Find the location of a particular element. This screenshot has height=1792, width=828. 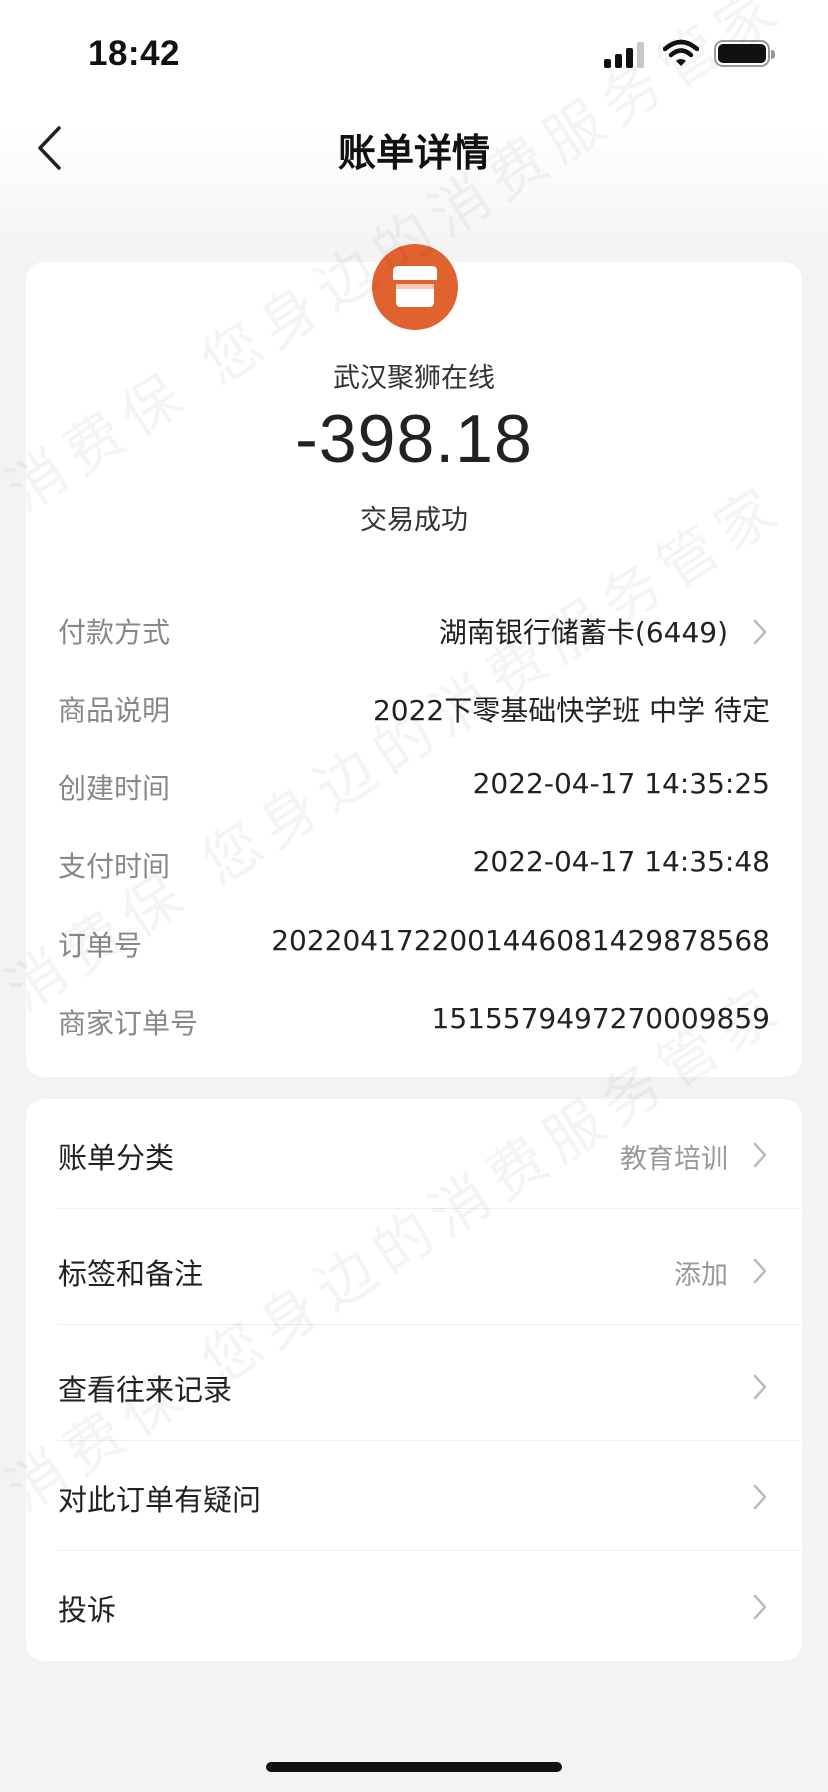

action-label: 查看往来记录 is located at coordinates (145, 1390).